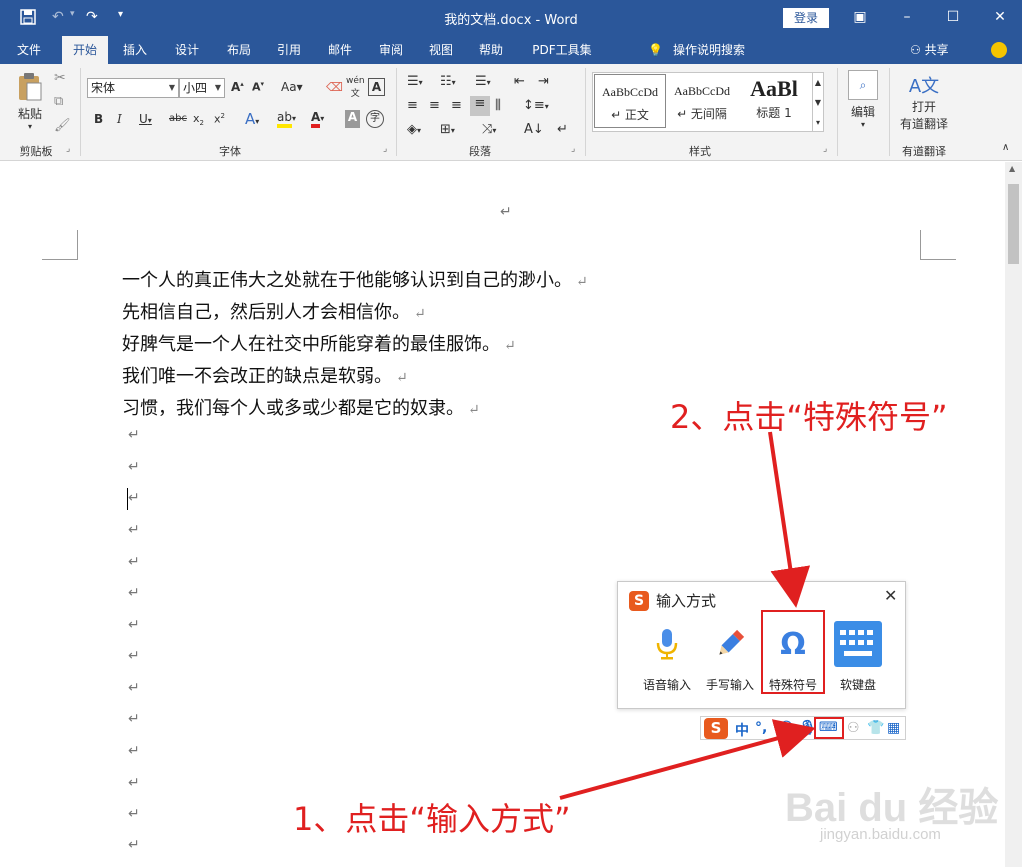  What do you see at coordinates (880, 834) in the screenshot?
I see `watermark-url: jingyan.baidu.com` at bounding box center [880, 834].